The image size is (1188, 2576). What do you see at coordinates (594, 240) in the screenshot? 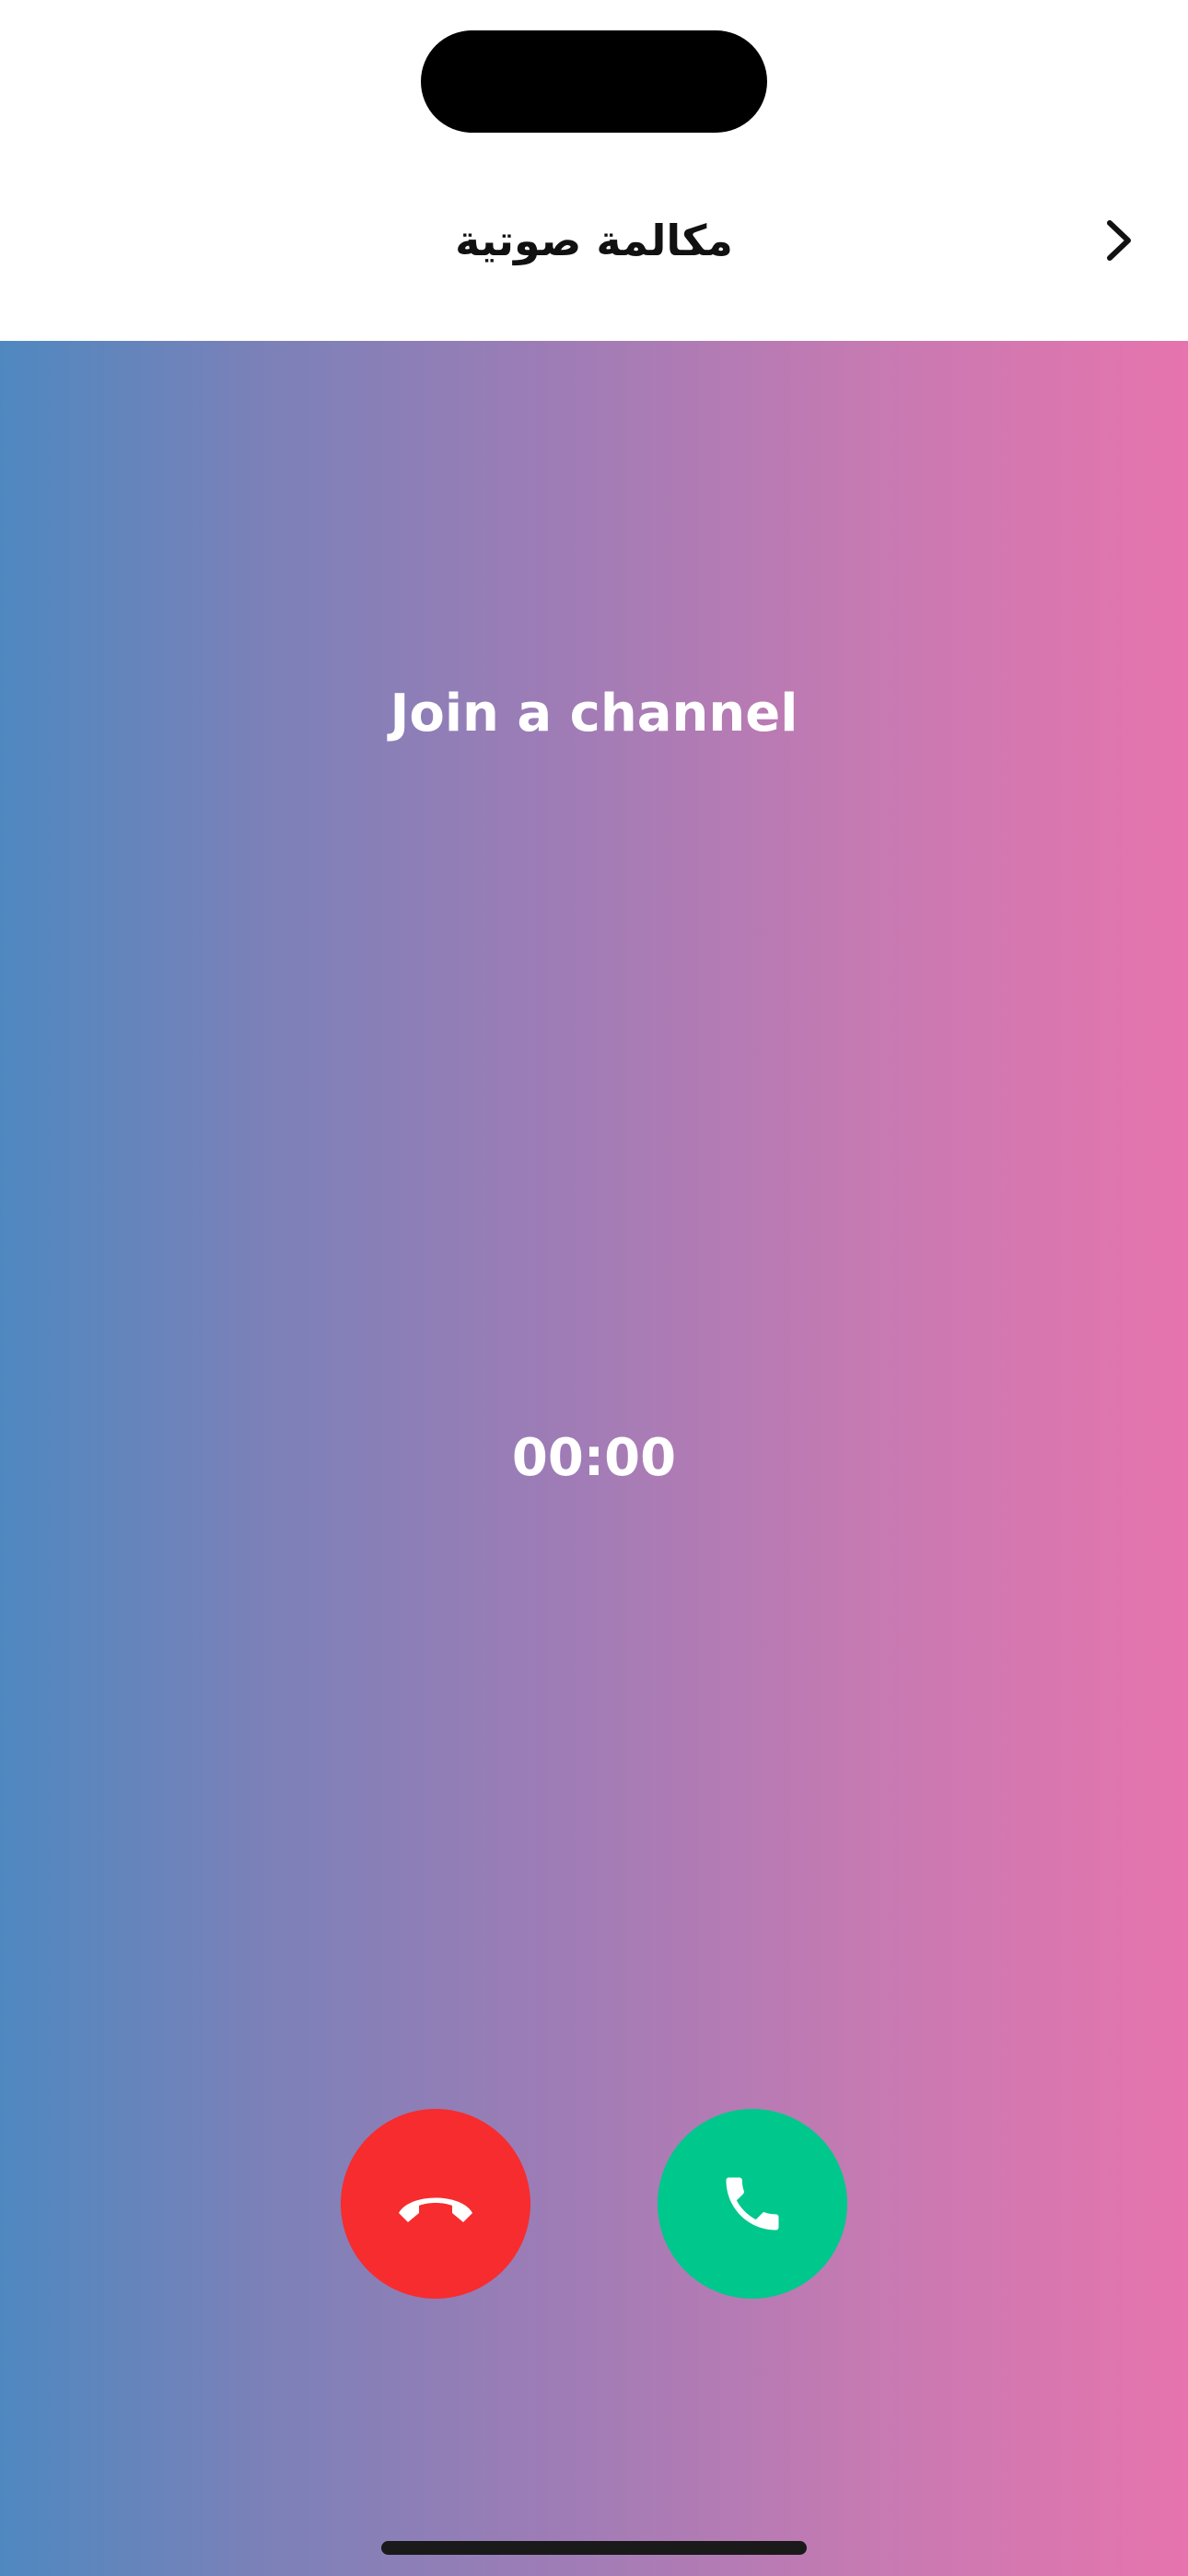
I see `page-title: مكالمة صوتية` at bounding box center [594, 240].